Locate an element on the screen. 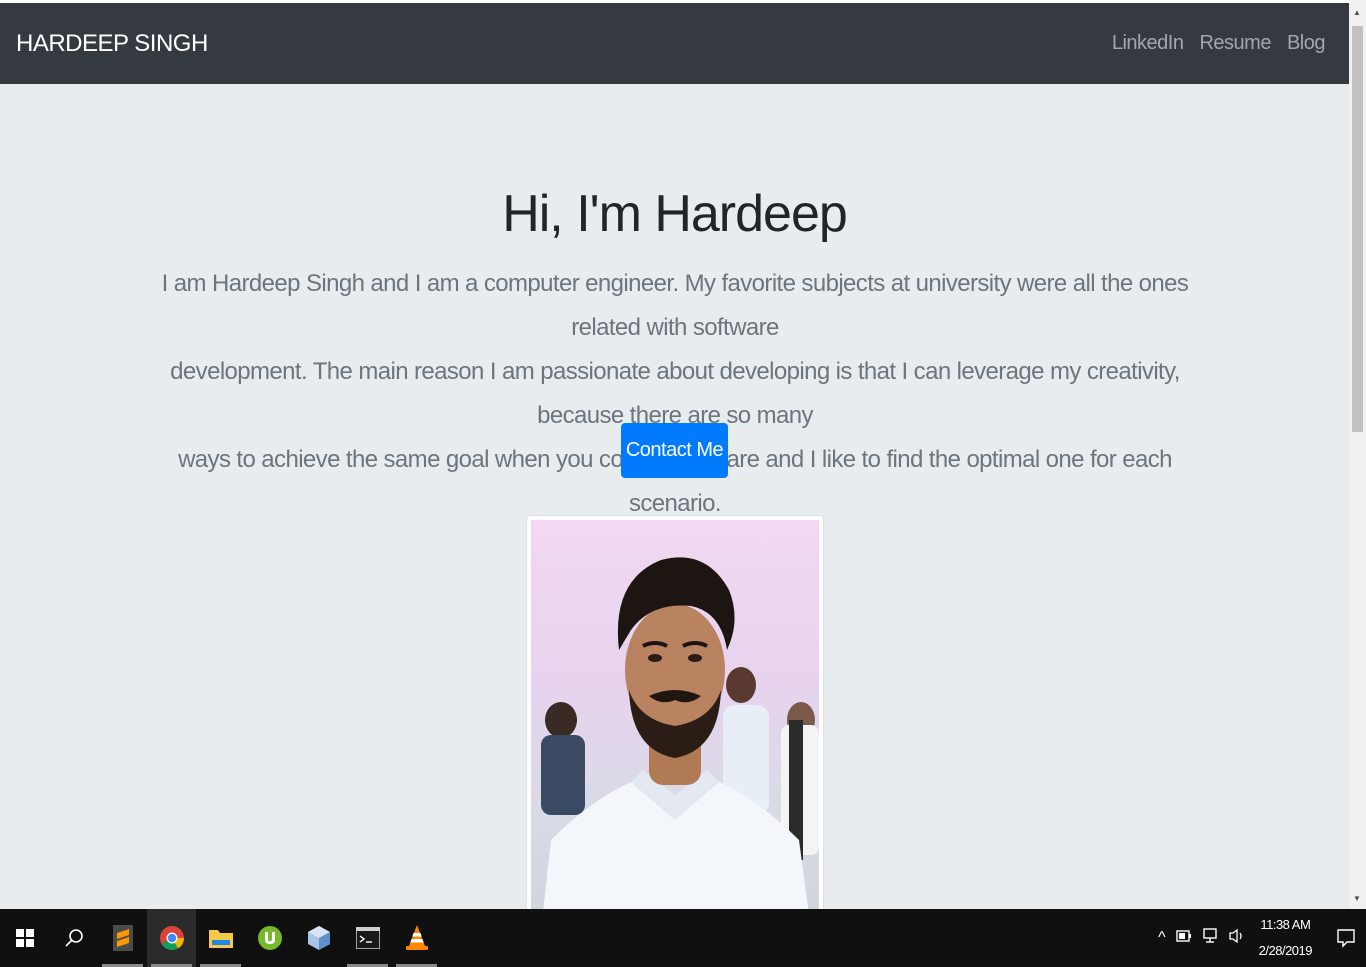 The image size is (1366, 967). scroll-down-arrow-icon: ▼ is located at coordinates (1357, 898).